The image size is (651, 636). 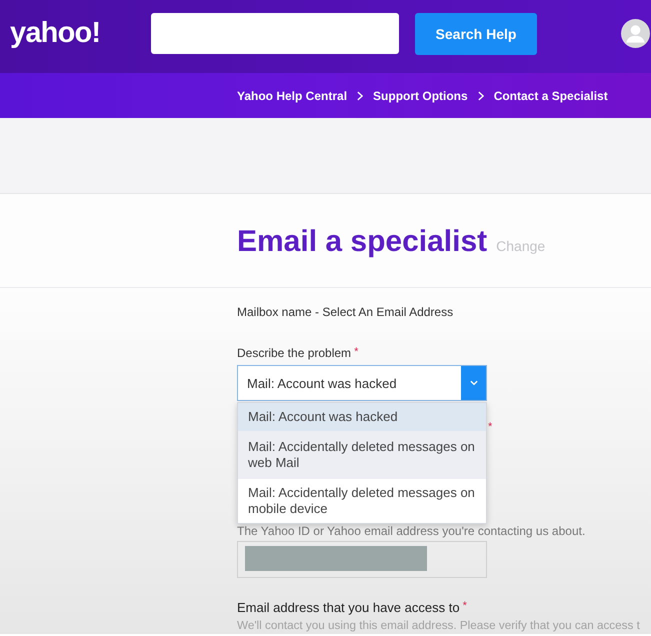 I want to click on problem-select: Mail: Account was hacked, so click(x=362, y=383).